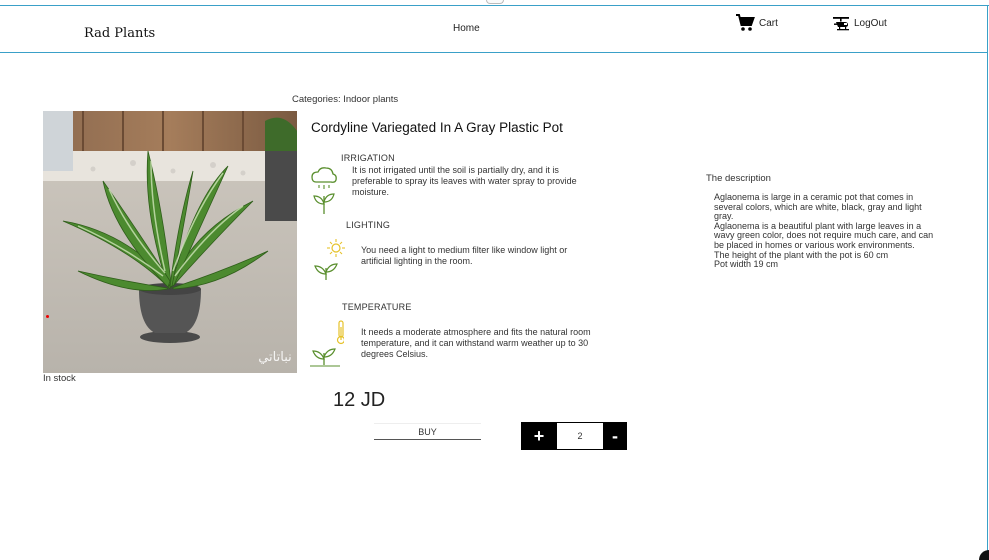 The width and height of the screenshot is (989, 560). Describe the element at coordinates (987, 282) in the screenshot. I see `window-right-border` at that location.